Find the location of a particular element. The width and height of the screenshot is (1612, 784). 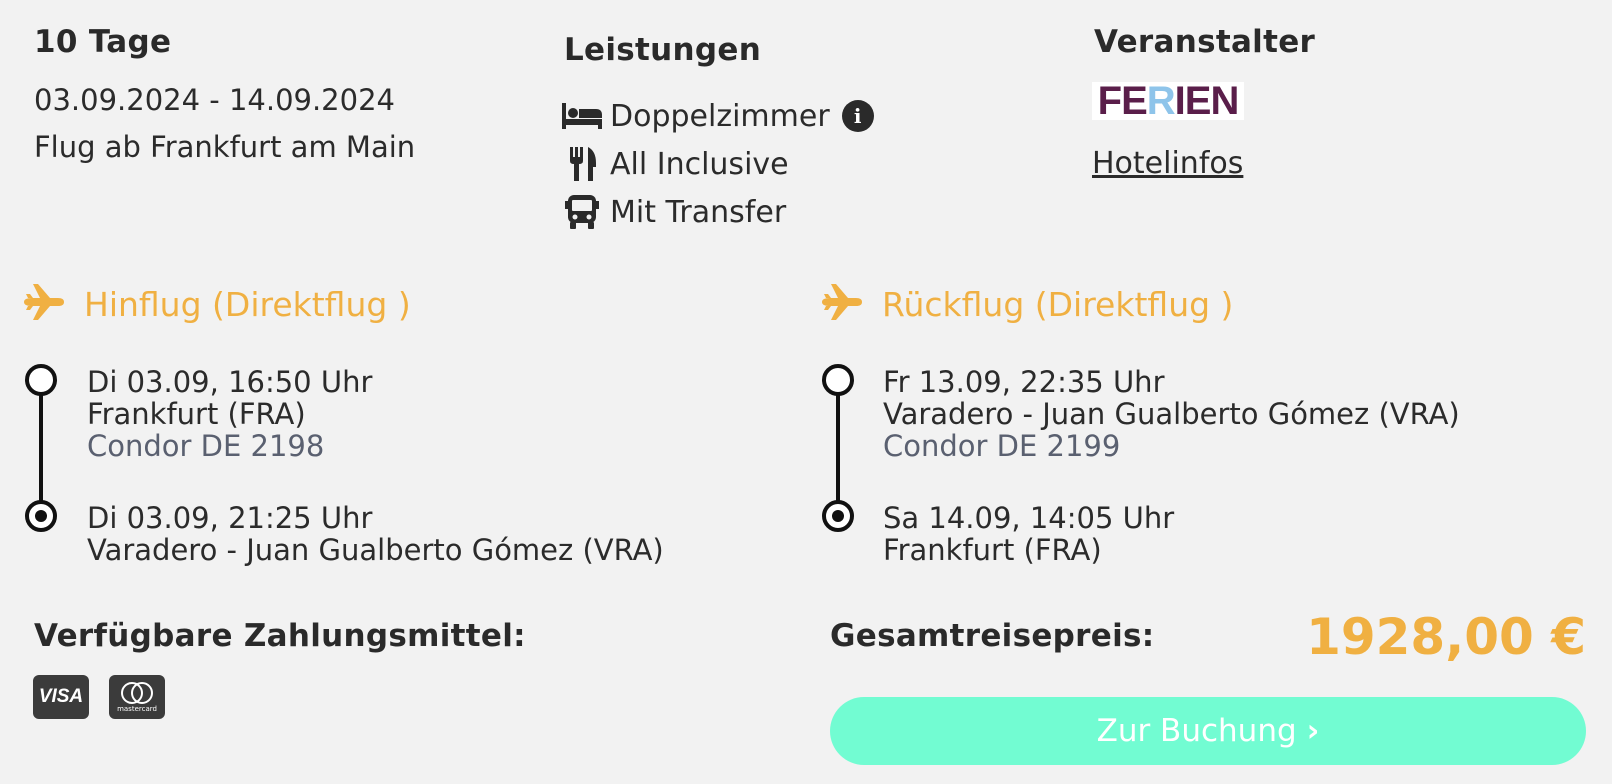

visa-icon: VISA is located at coordinates (61, 697).